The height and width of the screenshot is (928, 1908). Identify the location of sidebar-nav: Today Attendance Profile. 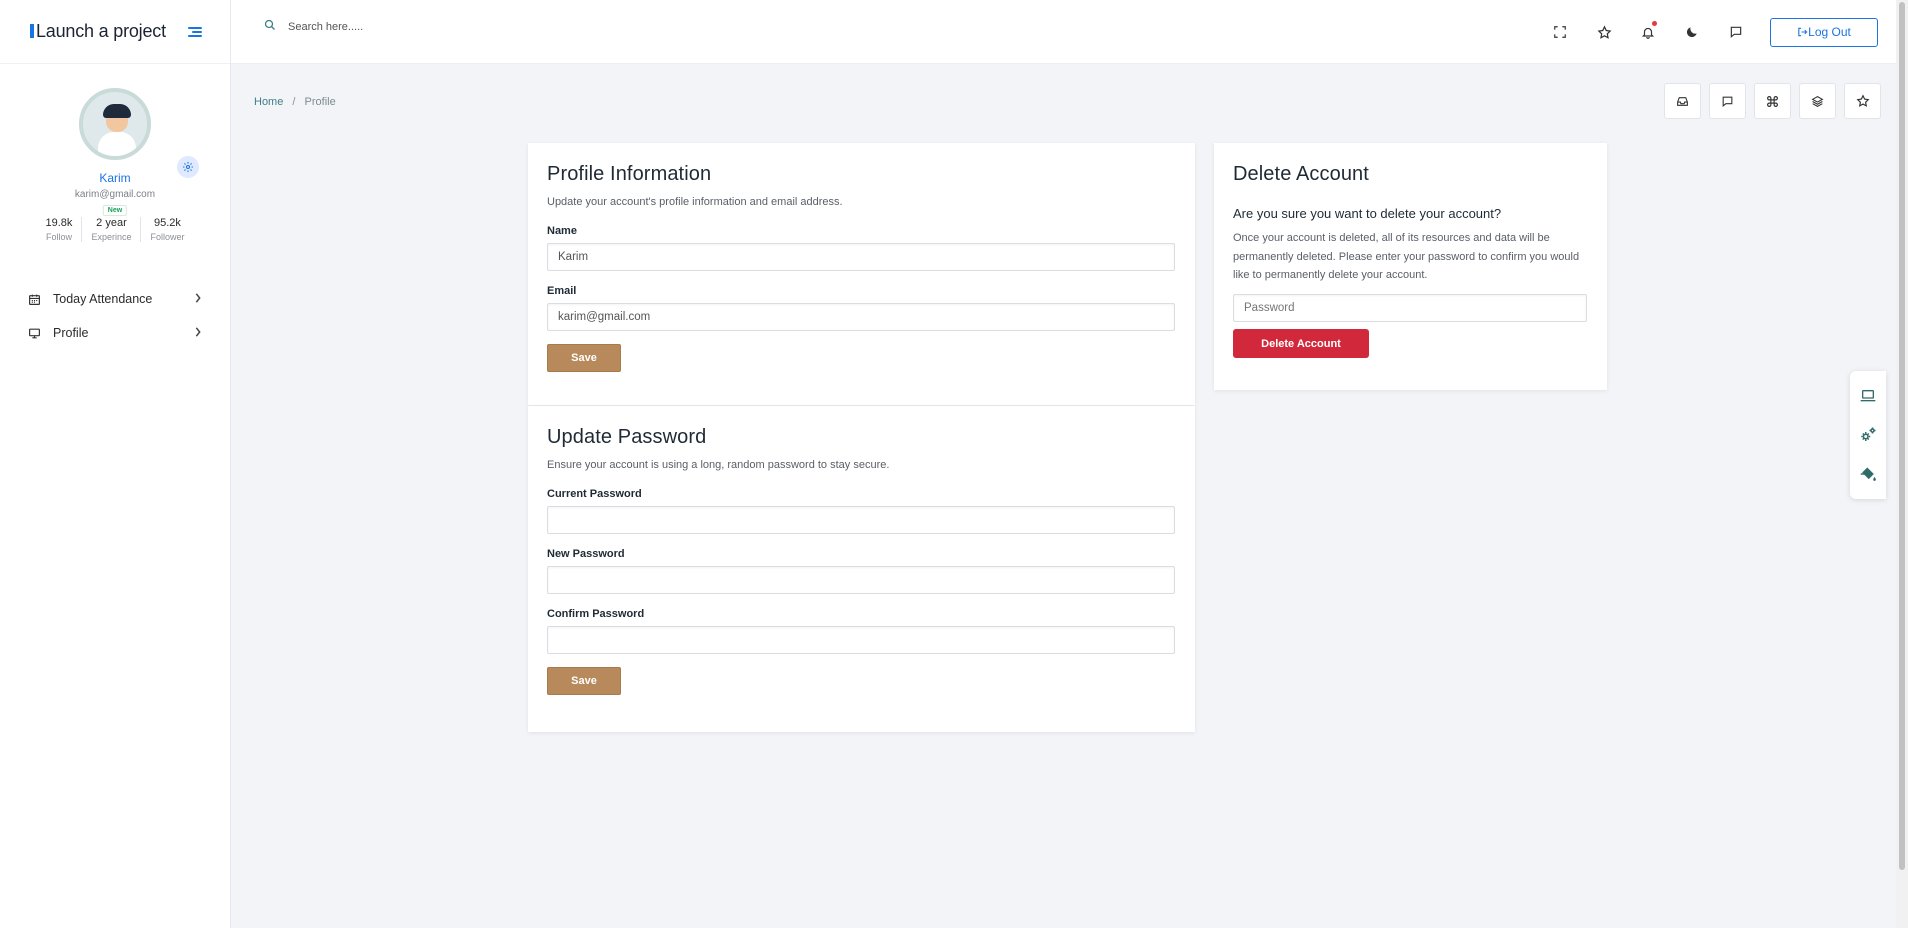
(115, 316).